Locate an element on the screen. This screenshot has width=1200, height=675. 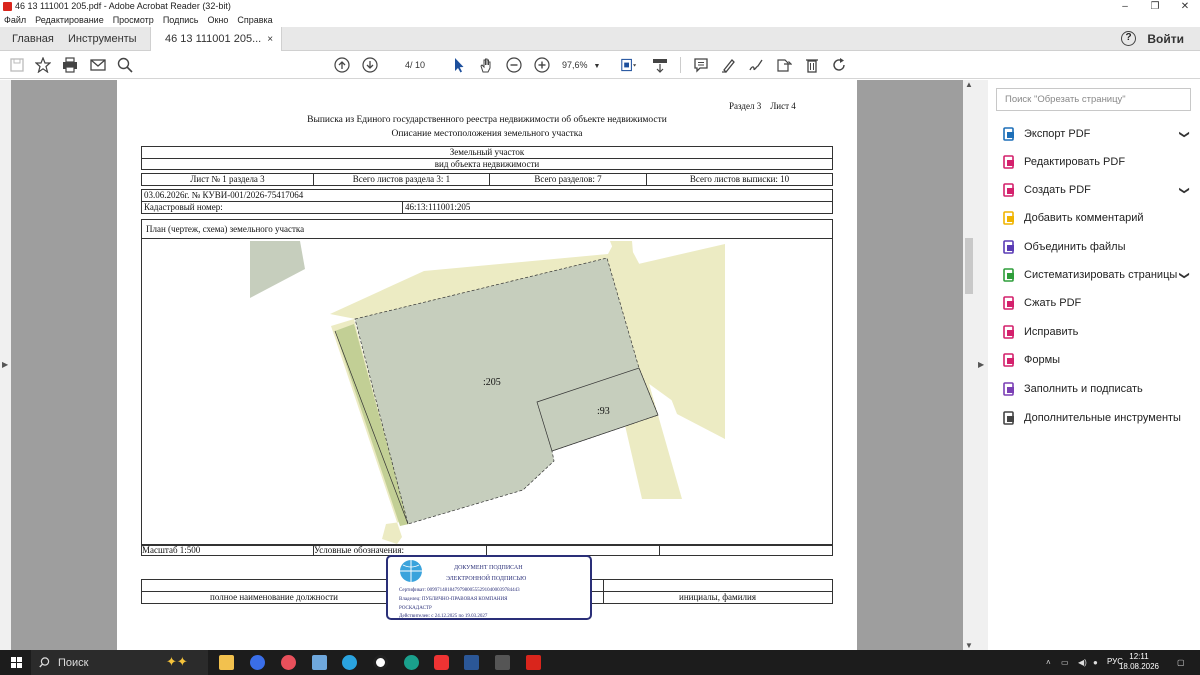
share-icon is located at coordinates (784, 65).